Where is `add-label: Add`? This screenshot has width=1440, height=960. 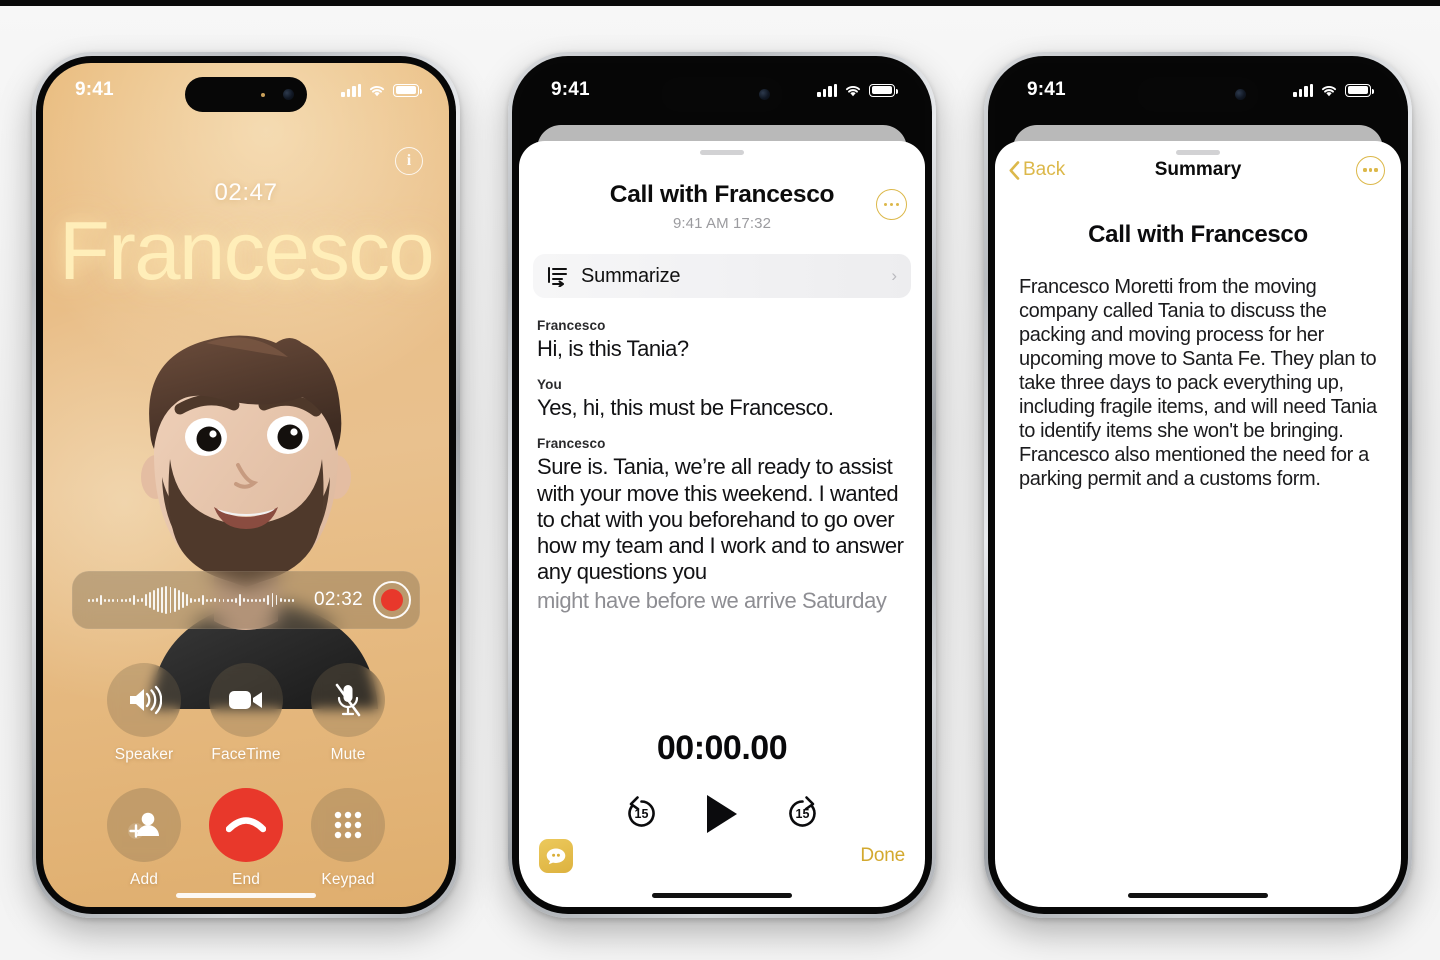 add-label: Add is located at coordinates (144, 879).